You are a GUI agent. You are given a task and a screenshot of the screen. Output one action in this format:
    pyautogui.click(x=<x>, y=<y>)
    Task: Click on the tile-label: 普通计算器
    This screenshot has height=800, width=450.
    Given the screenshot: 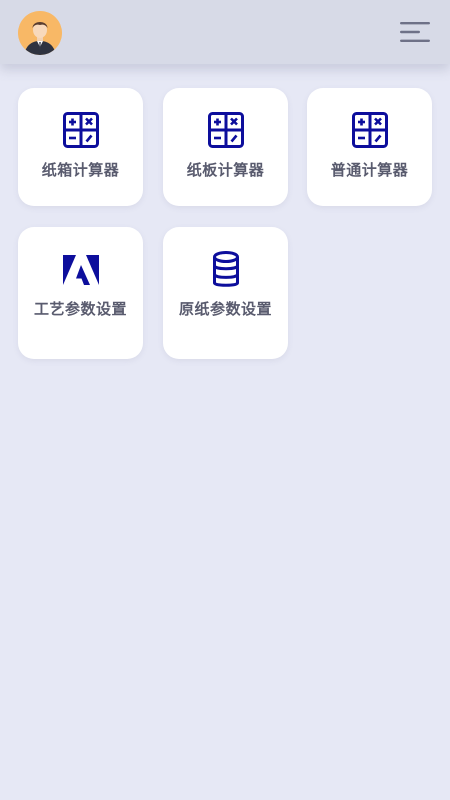 What is the action you would take?
    pyautogui.click(x=369, y=170)
    